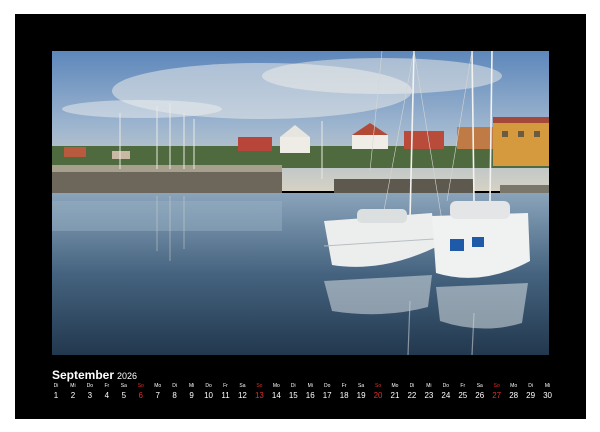  Describe the element at coordinates (395, 395) in the screenshot. I see `day-number: 21` at that location.